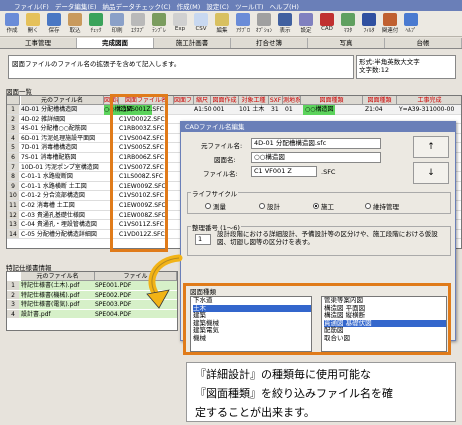  What do you see at coordinates (252, 308) in the screenshot?
I see `list-item: 土木` at bounding box center [252, 308].